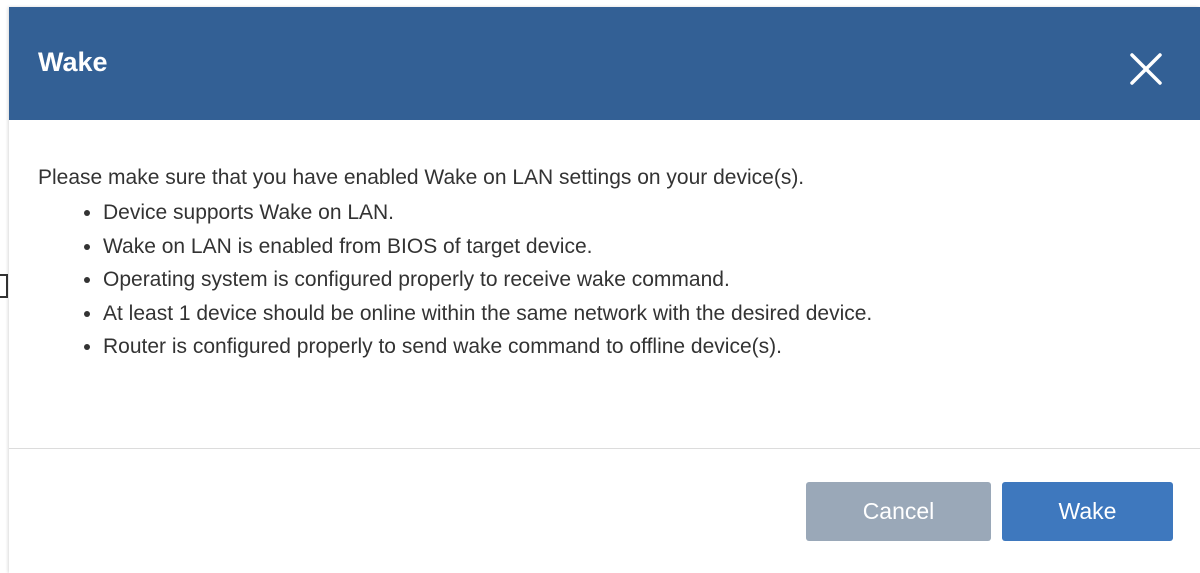 The height and width of the screenshot is (573, 1200). I want to click on background-page-edge, so click(4, 286).